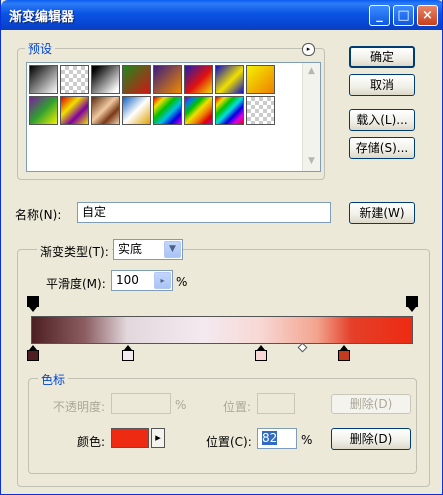 The width and height of the screenshot is (443, 495). I want to click on color-position-value: 82, so click(270, 438).